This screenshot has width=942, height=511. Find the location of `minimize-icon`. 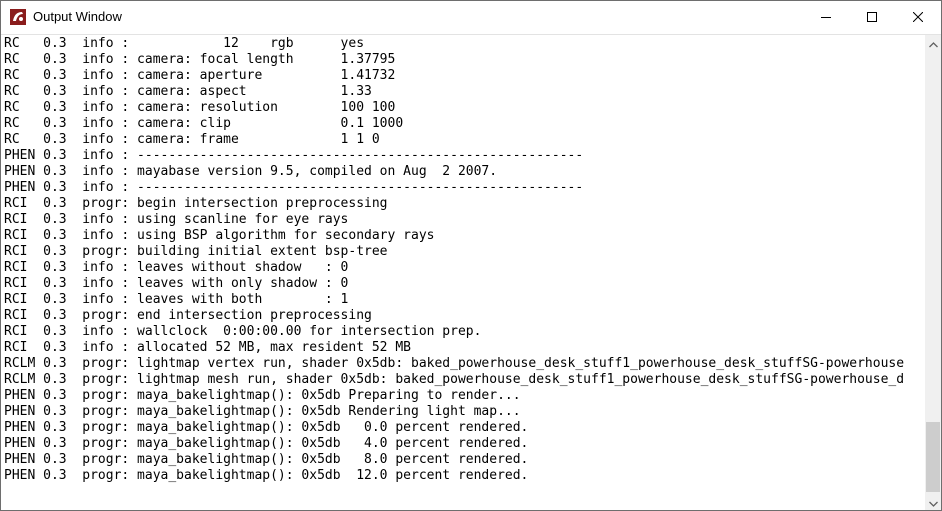

minimize-icon is located at coordinates (826, 18).